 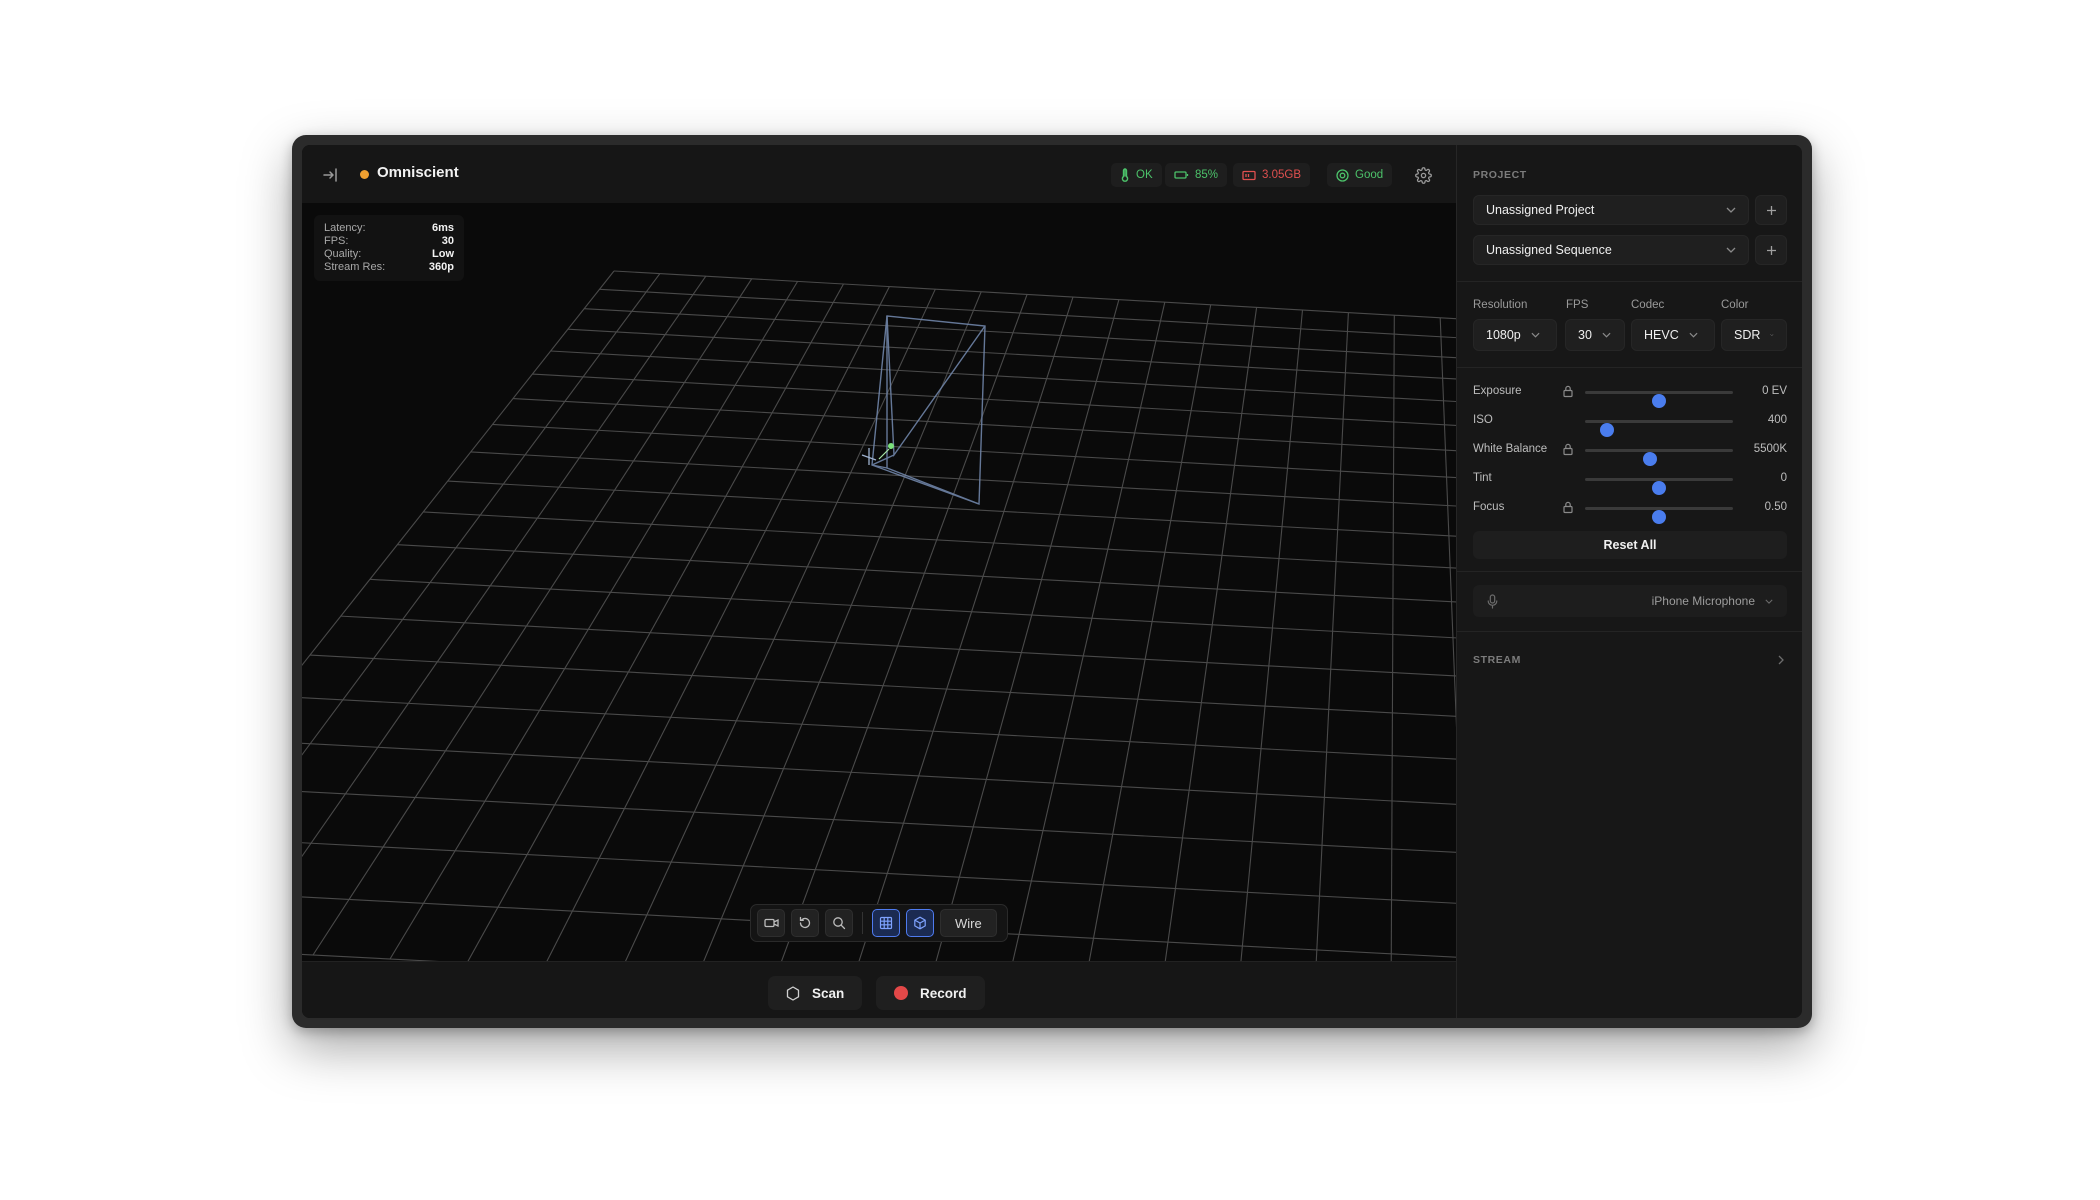 What do you see at coordinates (1181, 175) in the screenshot?
I see `battery-icon` at bounding box center [1181, 175].